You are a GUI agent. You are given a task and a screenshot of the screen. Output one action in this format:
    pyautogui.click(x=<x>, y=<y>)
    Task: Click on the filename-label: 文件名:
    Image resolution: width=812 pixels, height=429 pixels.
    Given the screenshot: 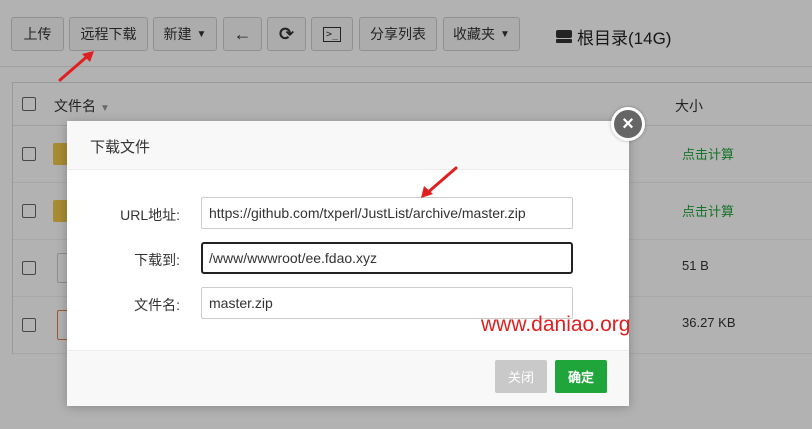 What is the action you would take?
    pyautogui.click(x=157, y=305)
    